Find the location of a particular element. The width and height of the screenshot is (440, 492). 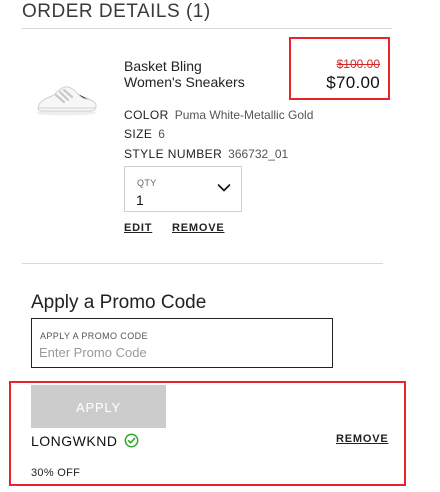

chevron-down-icon is located at coordinates (224, 188).